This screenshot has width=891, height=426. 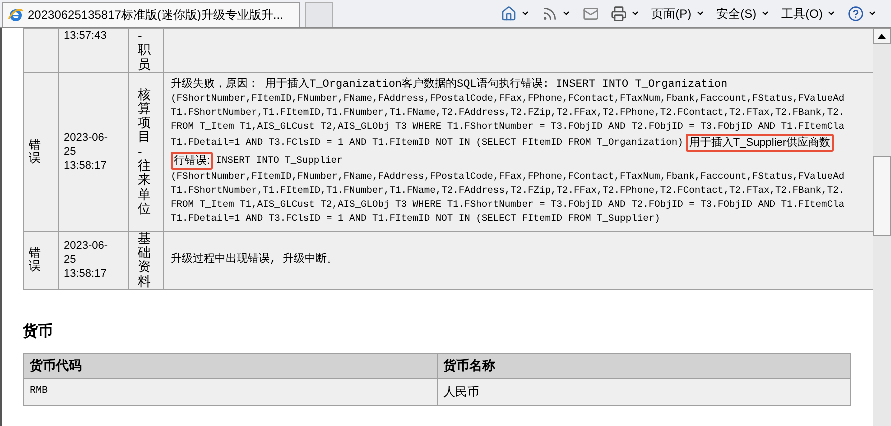 I want to click on message-text: 升级失败，原因： 用于插入T_Organization客户数据的SQL语句执行错误: INSERT INTO T_Organization, so click(x=449, y=85).